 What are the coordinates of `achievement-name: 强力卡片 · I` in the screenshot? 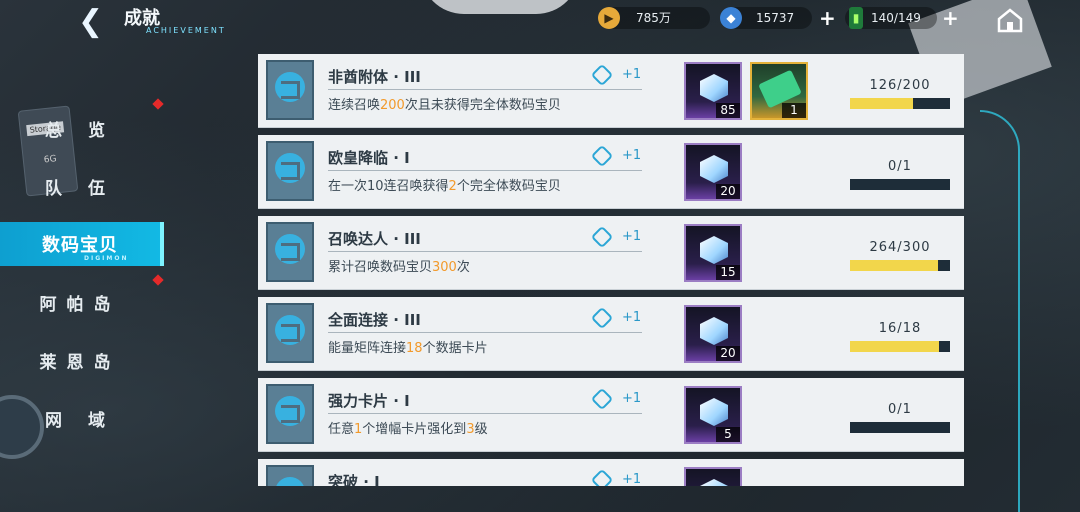 It's located at (369, 401).